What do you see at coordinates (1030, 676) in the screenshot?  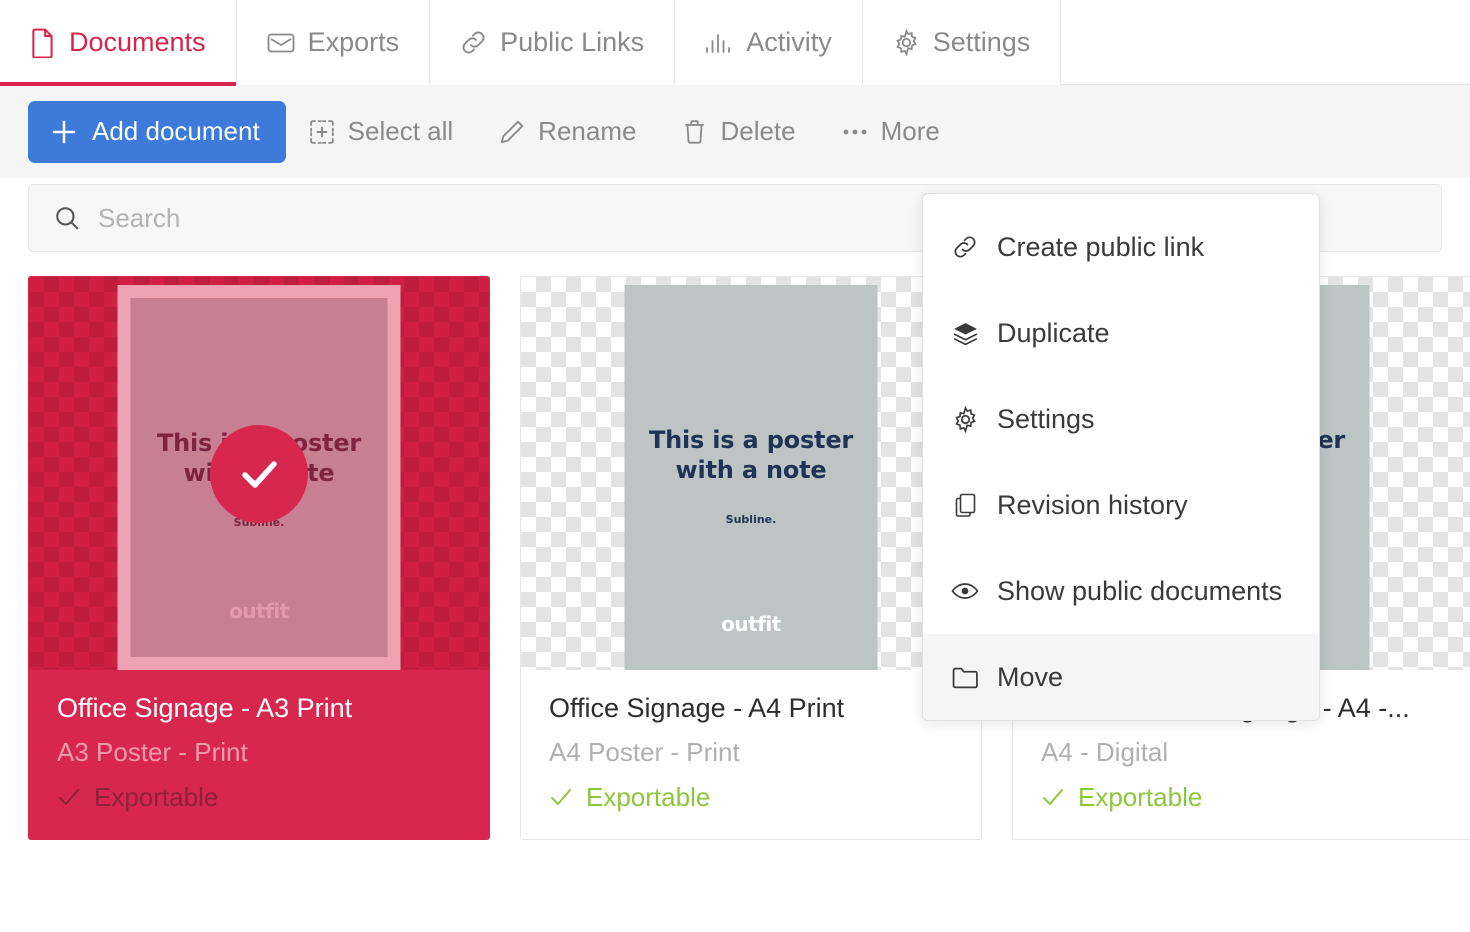 I see `menu-item-label: Move` at bounding box center [1030, 676].